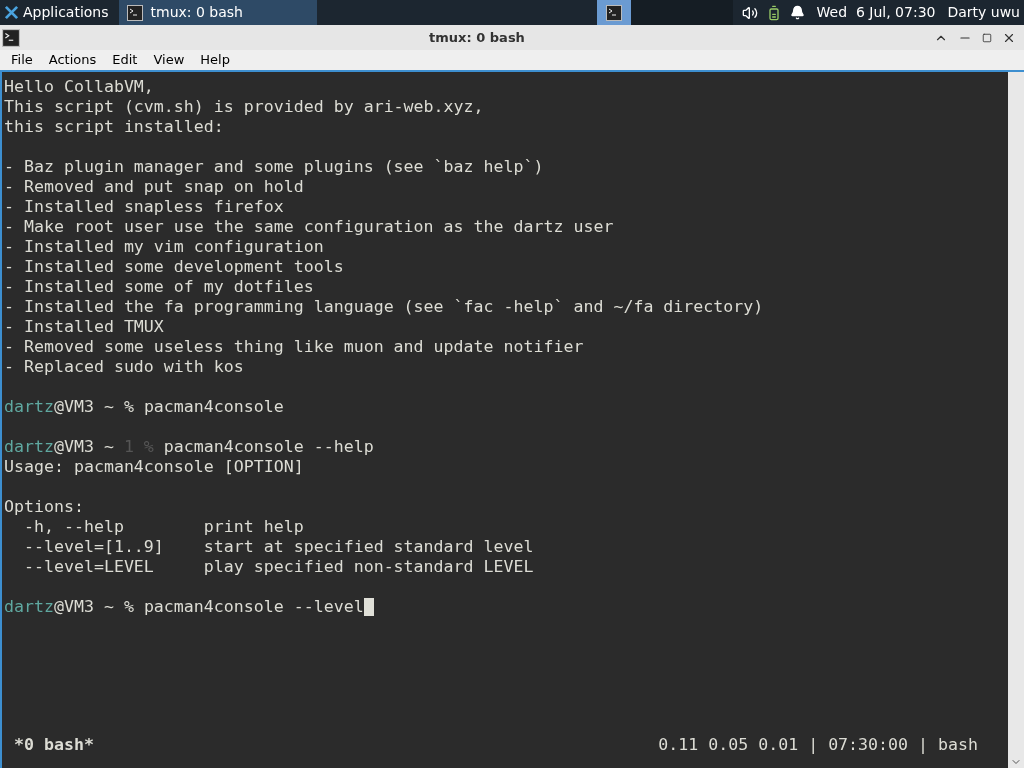 Image resolution: width=1024 pixels, height=768 pixels. Describe the element at coordinates (72, 60) in the screenshot. I see `menu-item: Actions` at that location.